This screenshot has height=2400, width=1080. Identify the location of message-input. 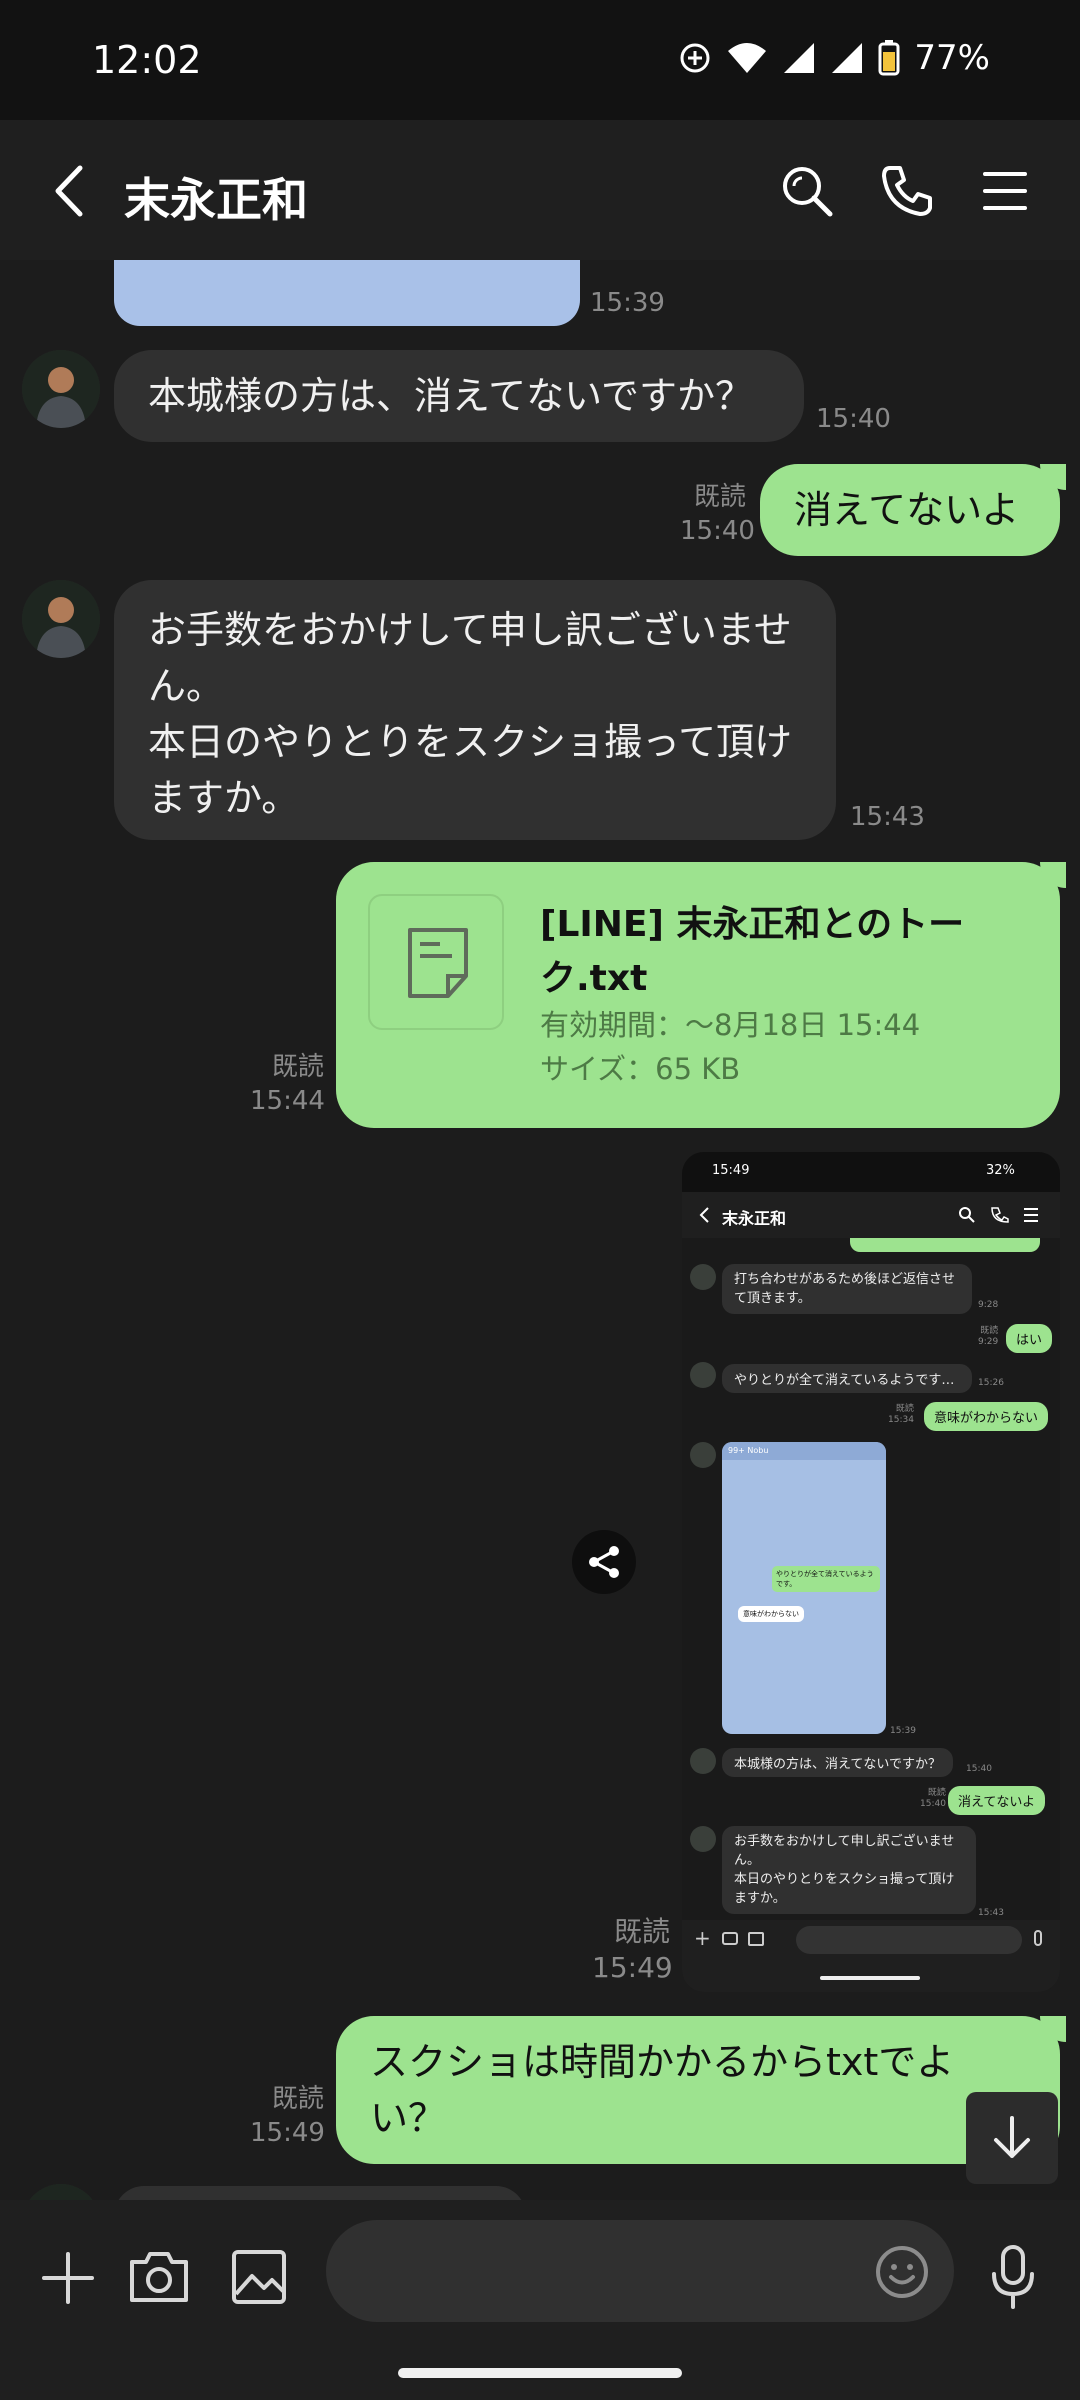
(640, 2271).